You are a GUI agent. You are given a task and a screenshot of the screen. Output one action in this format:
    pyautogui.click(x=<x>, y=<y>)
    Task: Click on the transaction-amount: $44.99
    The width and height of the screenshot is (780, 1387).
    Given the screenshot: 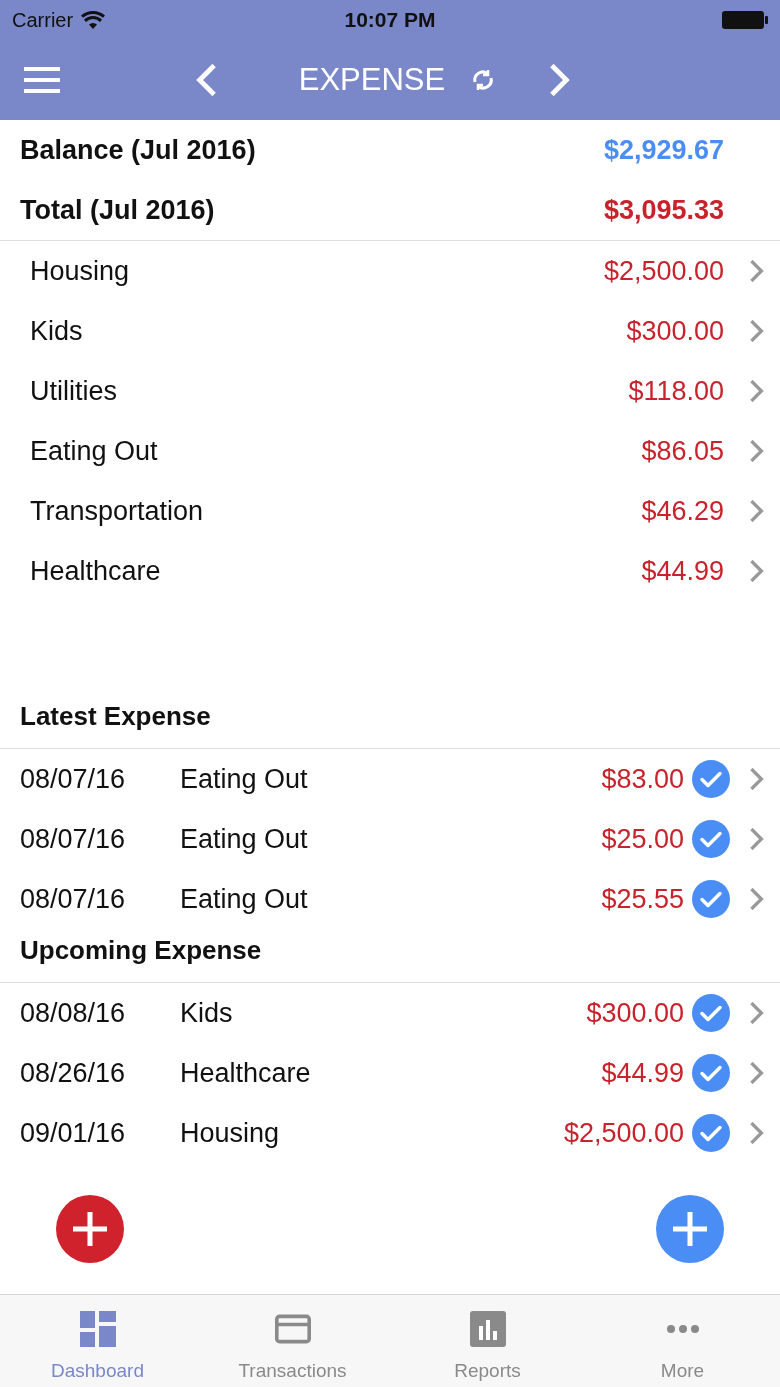 What is the action you would take?
    pyautogui.click(x=642, y=1073)
    